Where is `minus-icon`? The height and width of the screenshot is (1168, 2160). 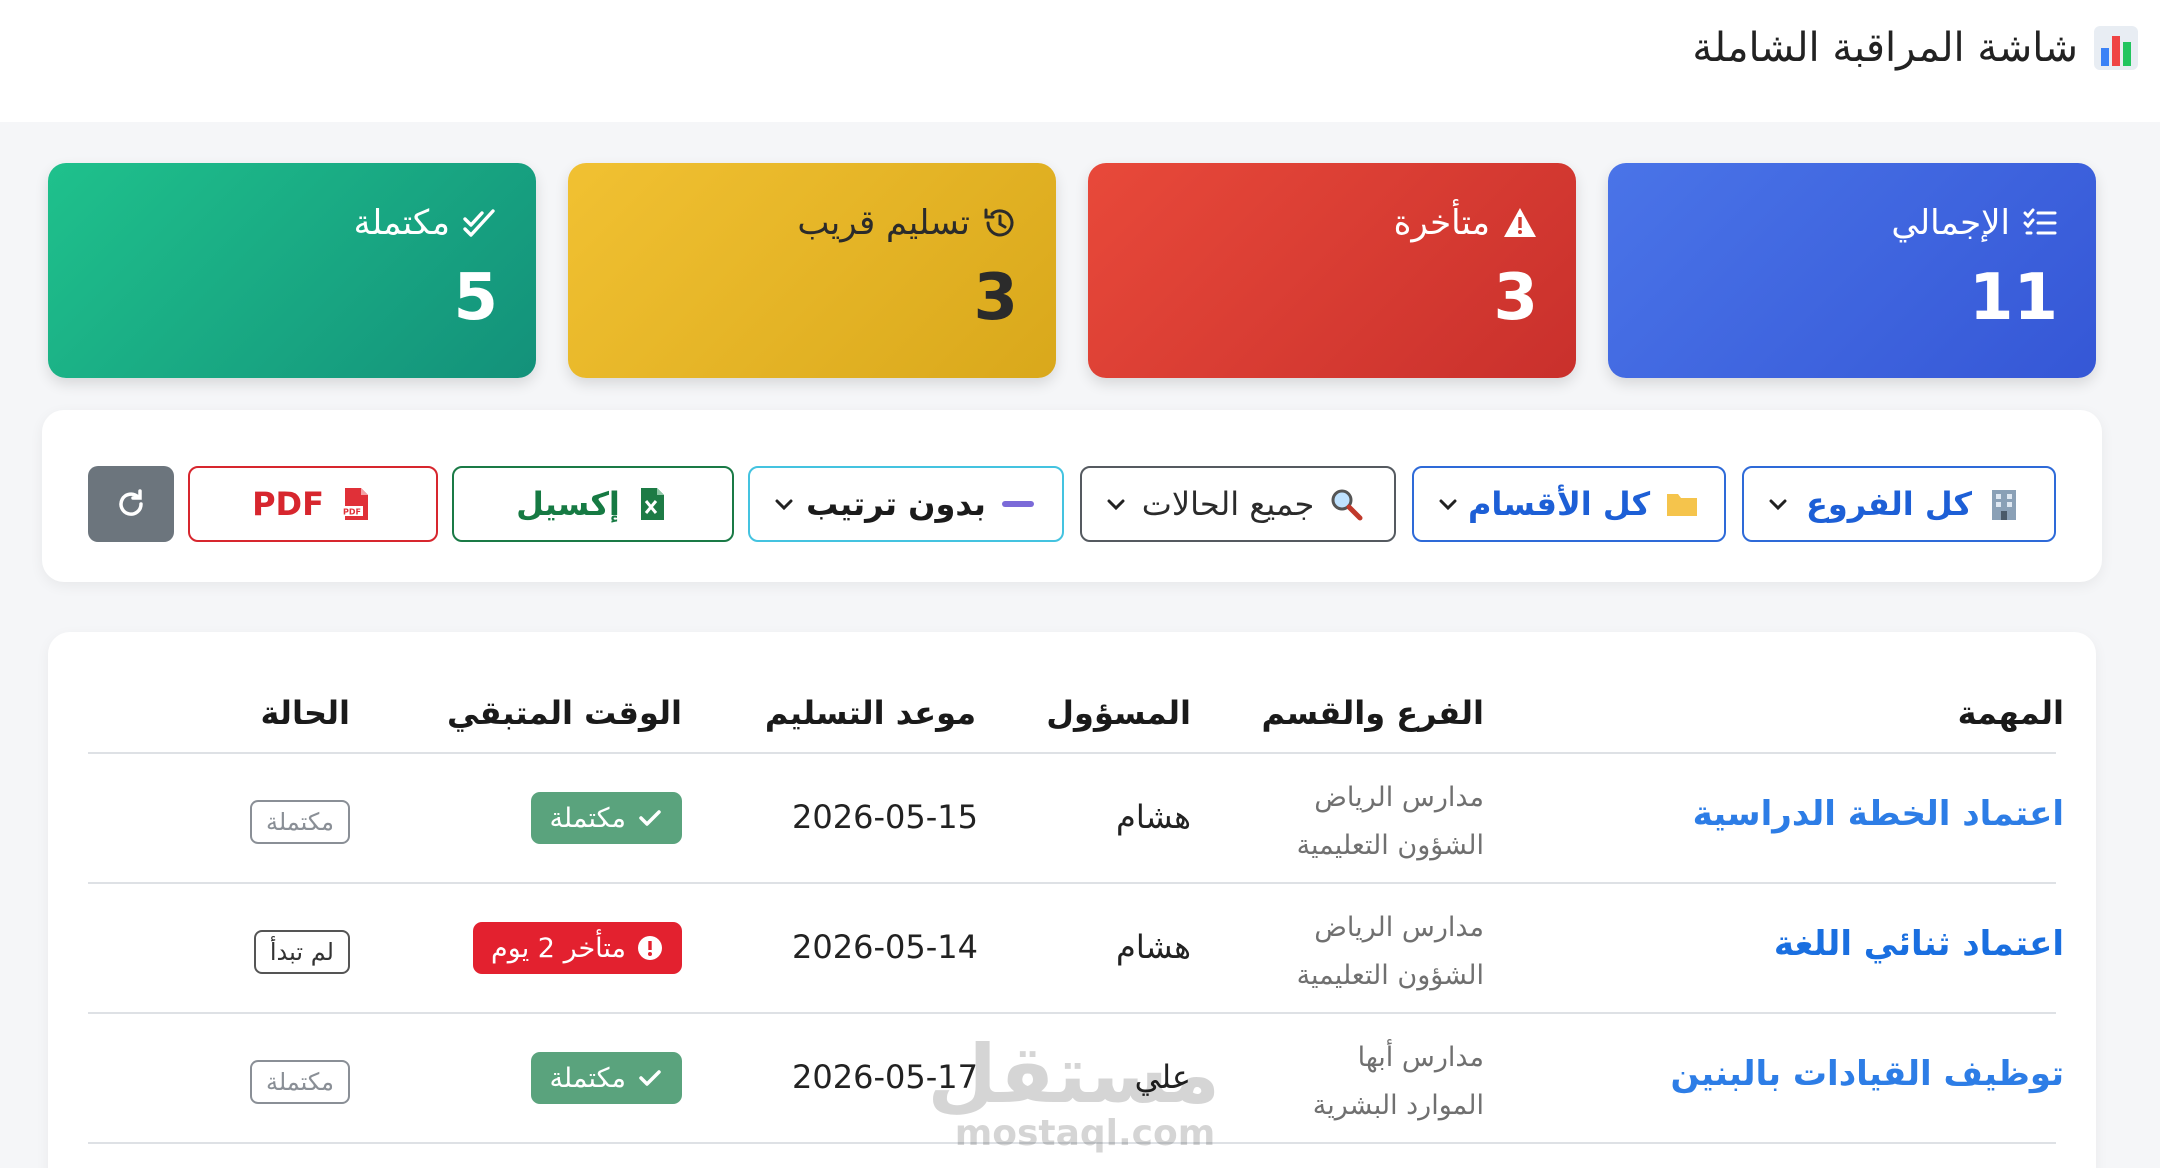 minus-icon is located at coordinates (1017, 504).